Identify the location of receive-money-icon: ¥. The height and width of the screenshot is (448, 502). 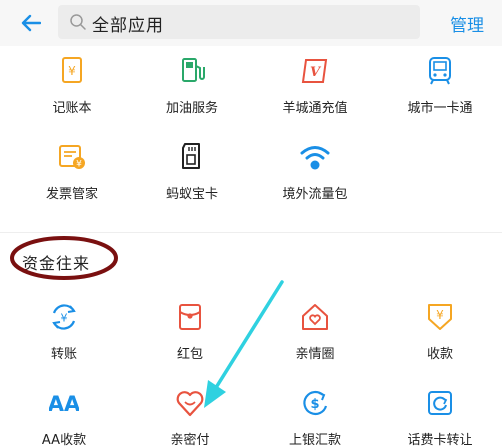
(440, 317).